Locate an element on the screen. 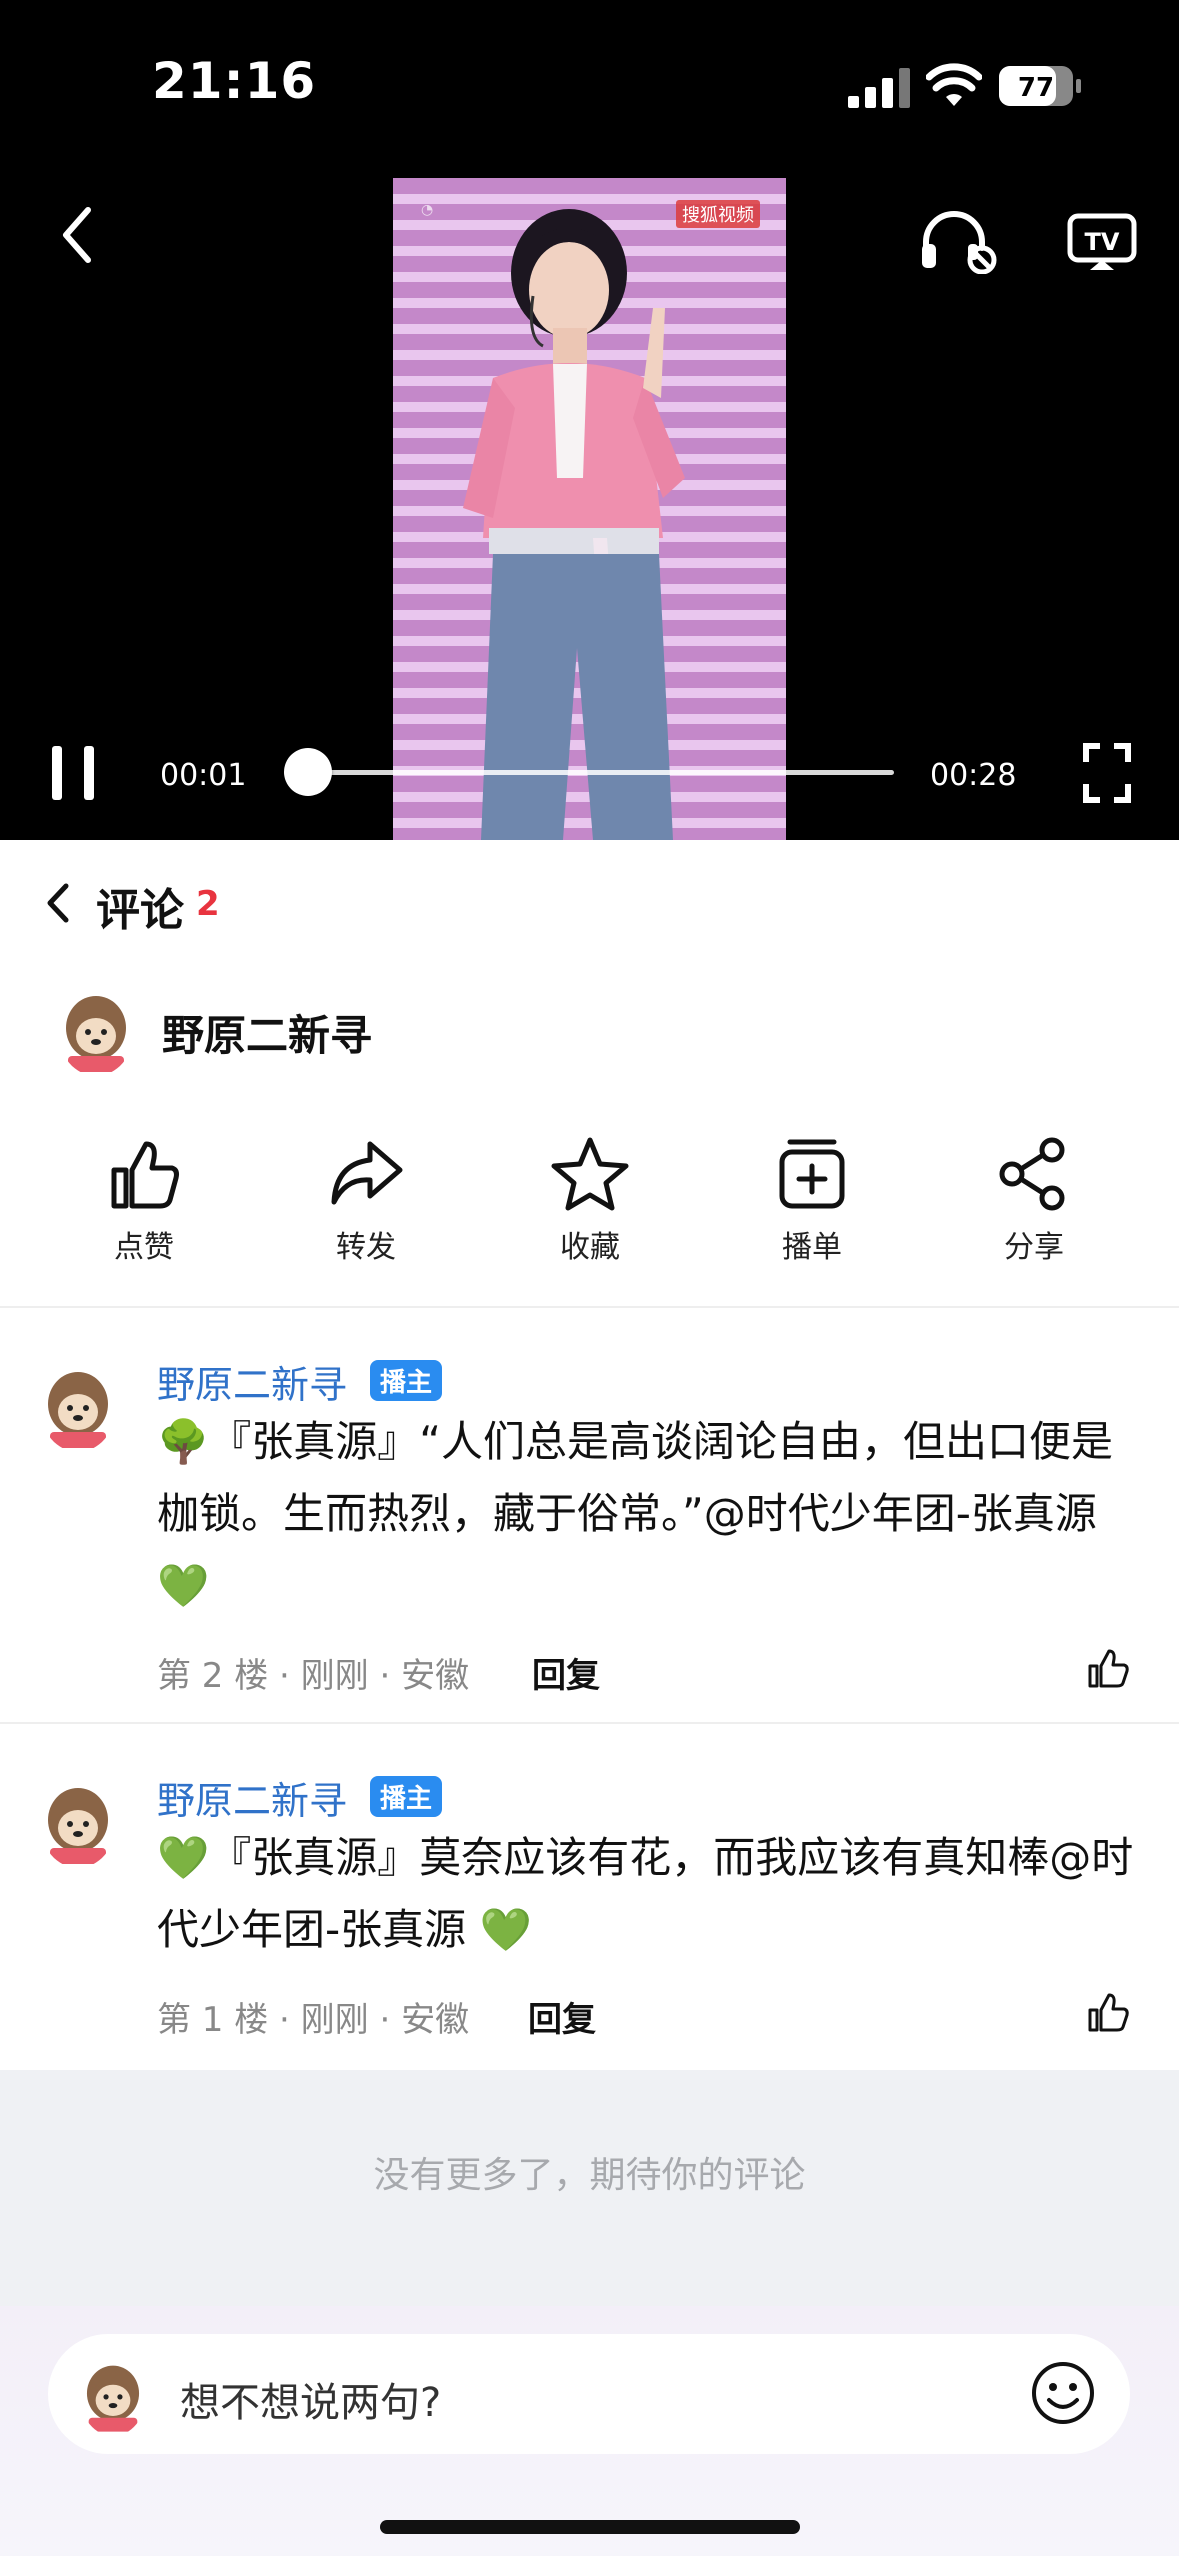  back-icon is located at coordinates (78, 235).